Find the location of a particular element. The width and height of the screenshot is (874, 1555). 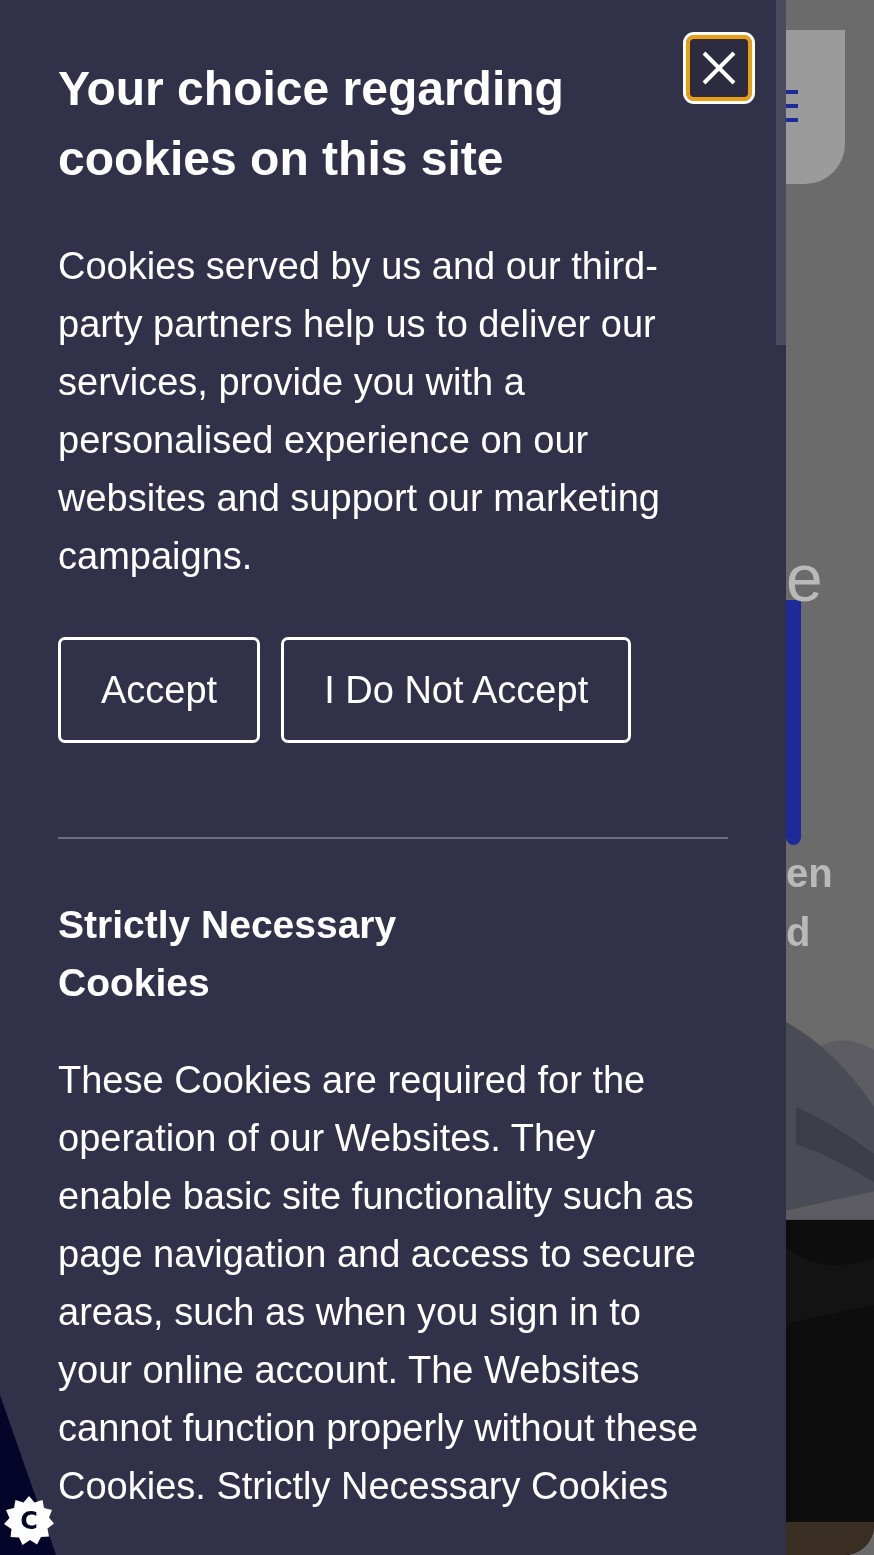

intro-text: Cookies served by us and our third-party partners help us to deliver our services, provide you with a personalised experience on our websites and support our marketing campaigns. is located at coordinates (359, 411).